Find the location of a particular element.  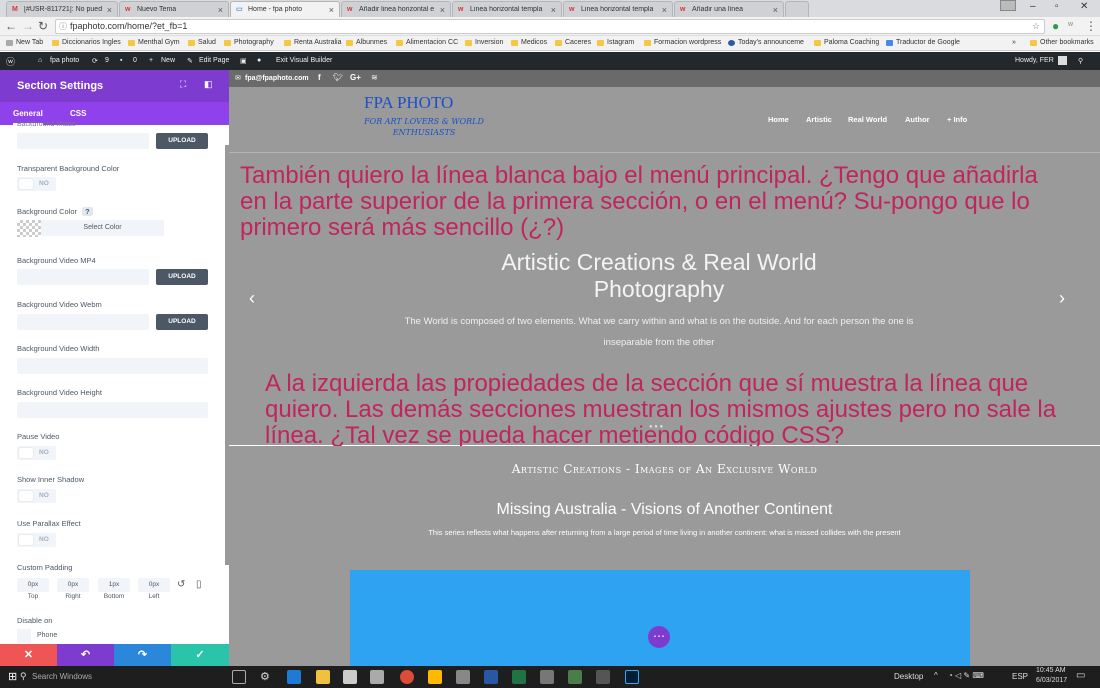

sidebar-toggle-icon: ◧ is located at coordinates (208, 84).